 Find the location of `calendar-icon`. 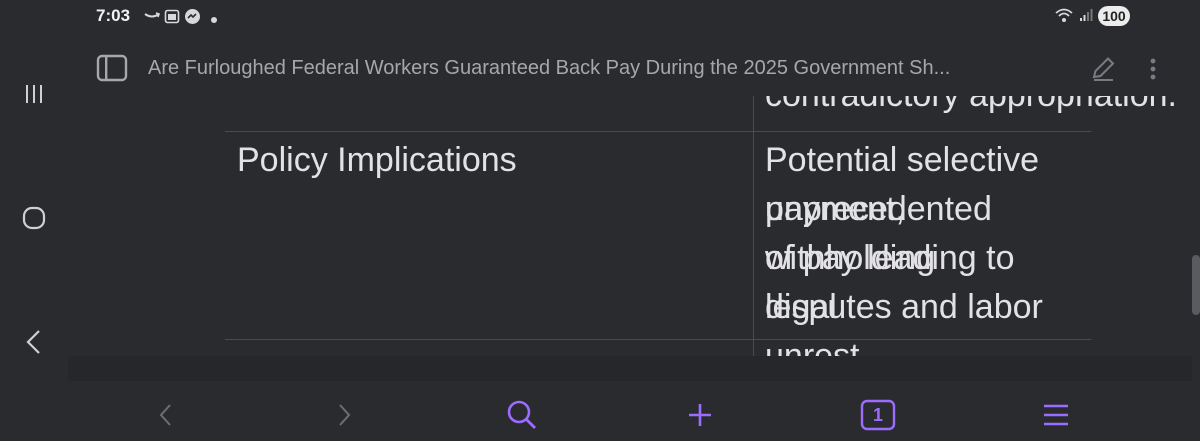

calendar-icon is located at coordinates (172, 18).